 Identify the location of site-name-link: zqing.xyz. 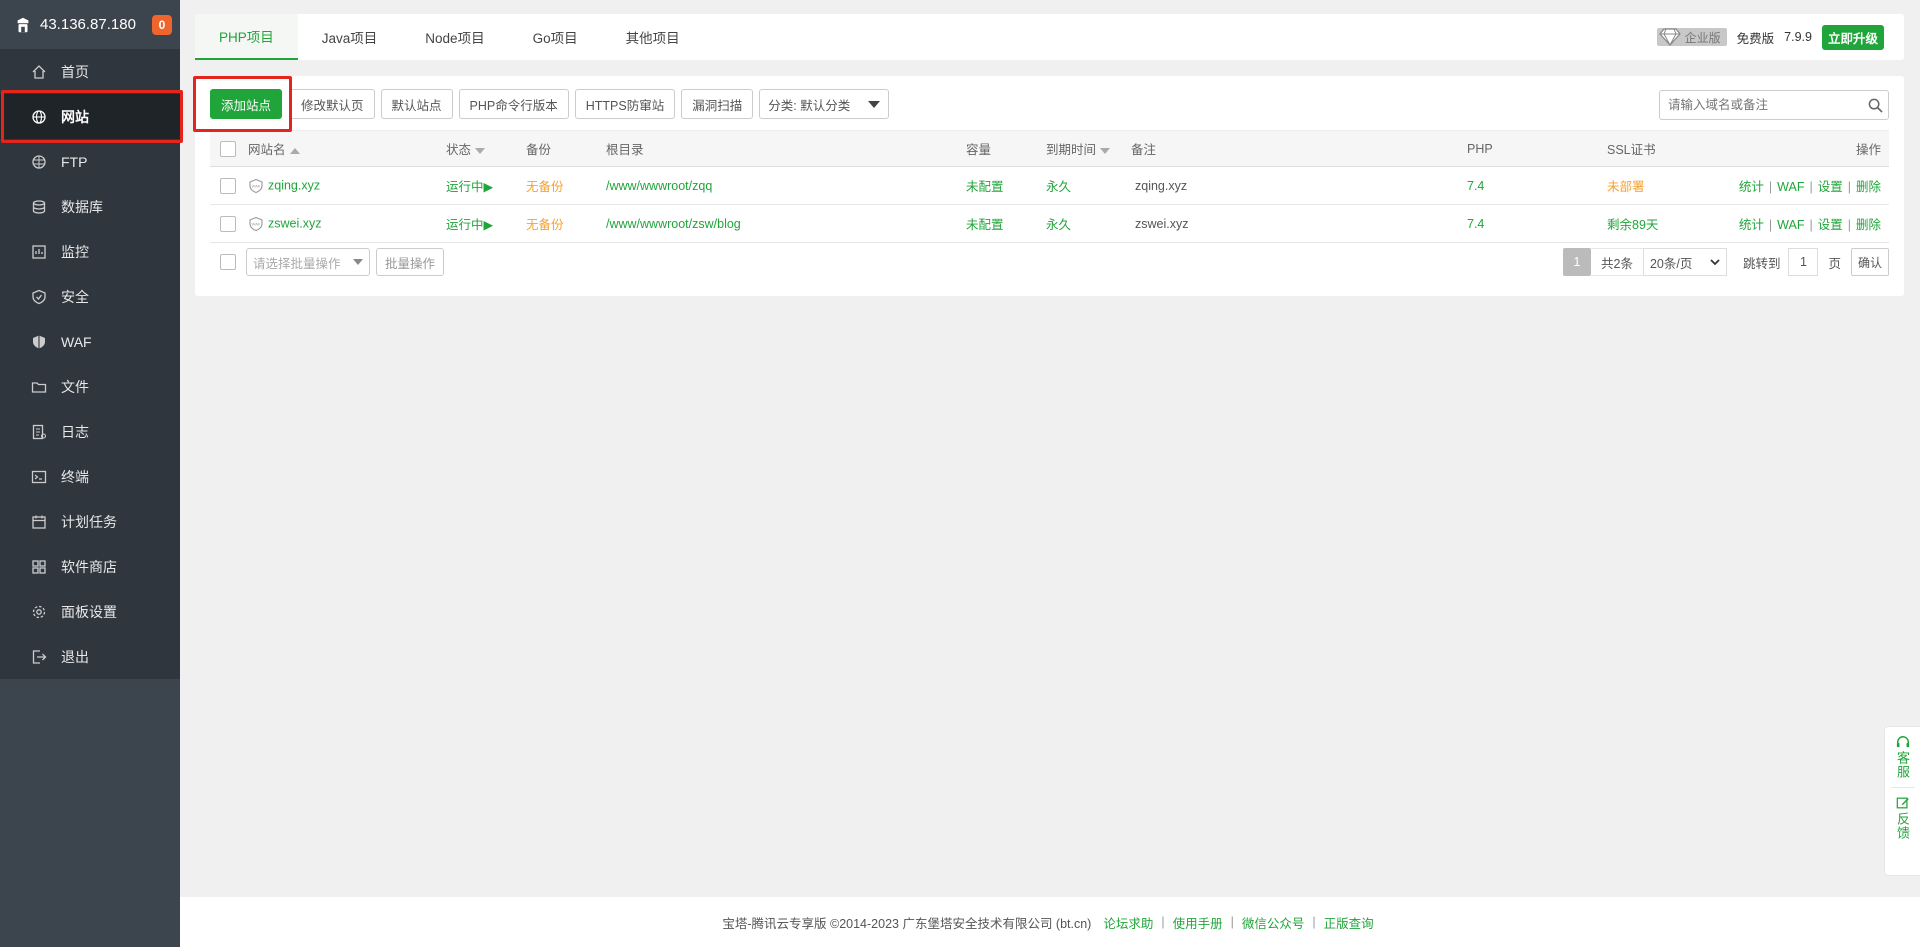
(294, 185).